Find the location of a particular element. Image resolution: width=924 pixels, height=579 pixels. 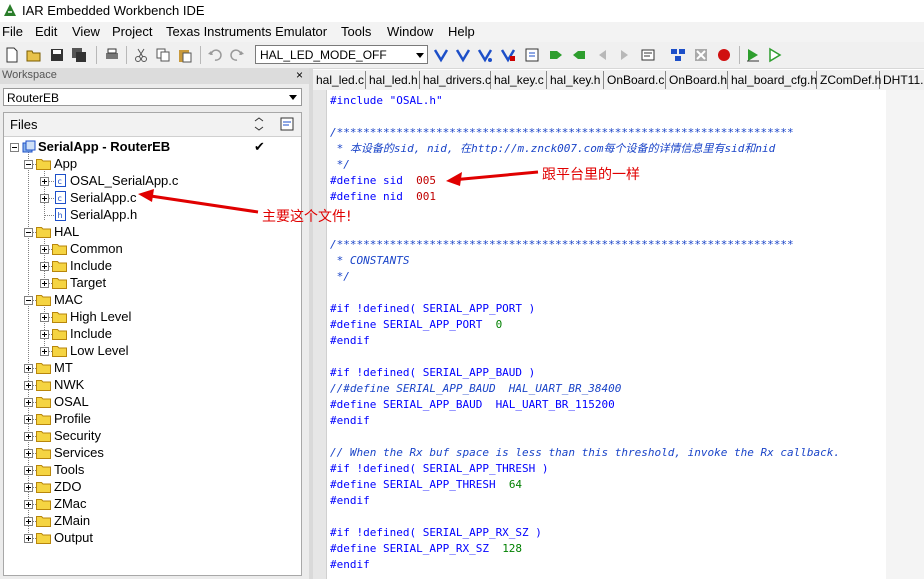

tree-node-hal-target: Target is located at coordinates (152, 283).